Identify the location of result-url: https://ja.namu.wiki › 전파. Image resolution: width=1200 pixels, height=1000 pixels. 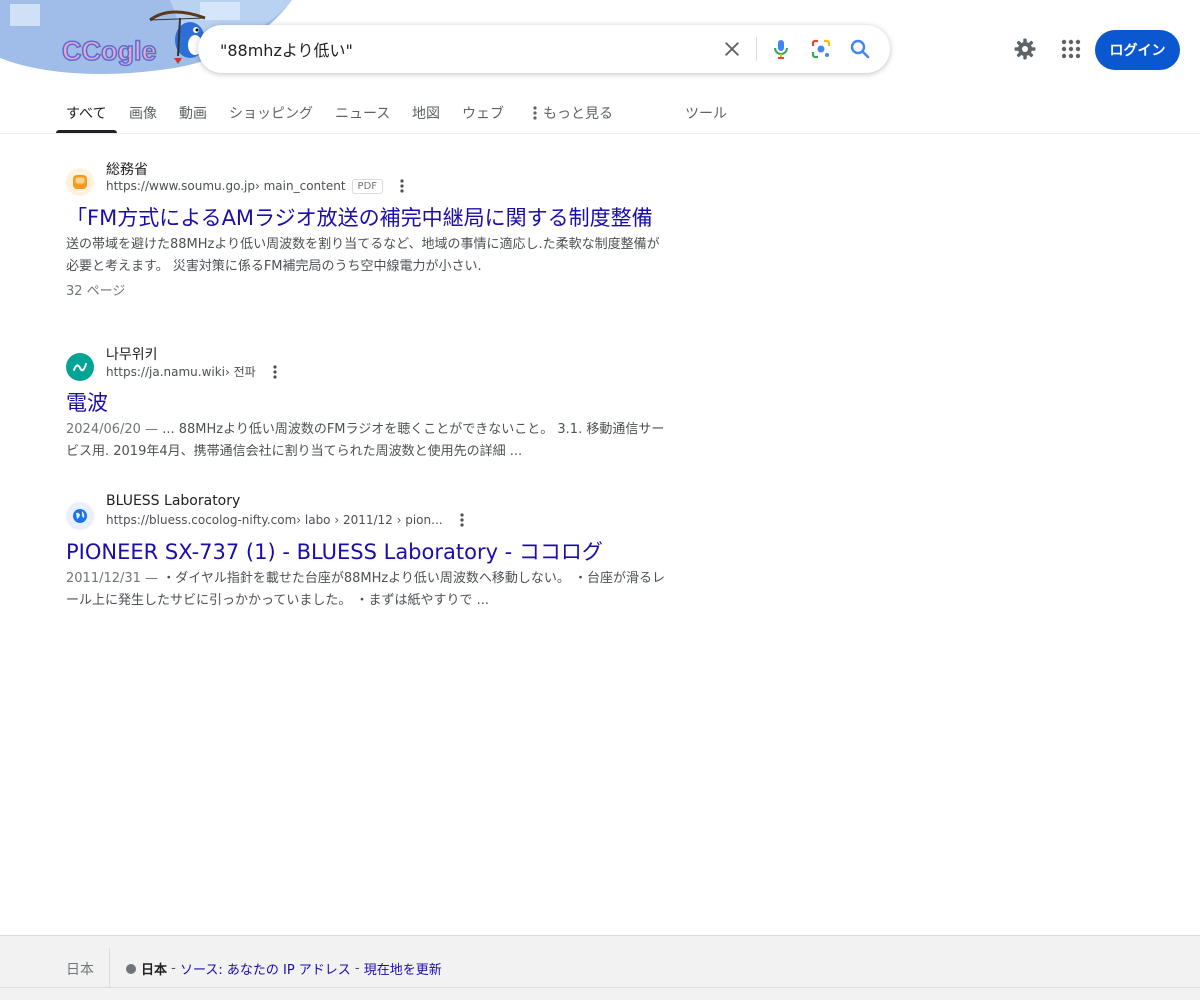
(194, 371).